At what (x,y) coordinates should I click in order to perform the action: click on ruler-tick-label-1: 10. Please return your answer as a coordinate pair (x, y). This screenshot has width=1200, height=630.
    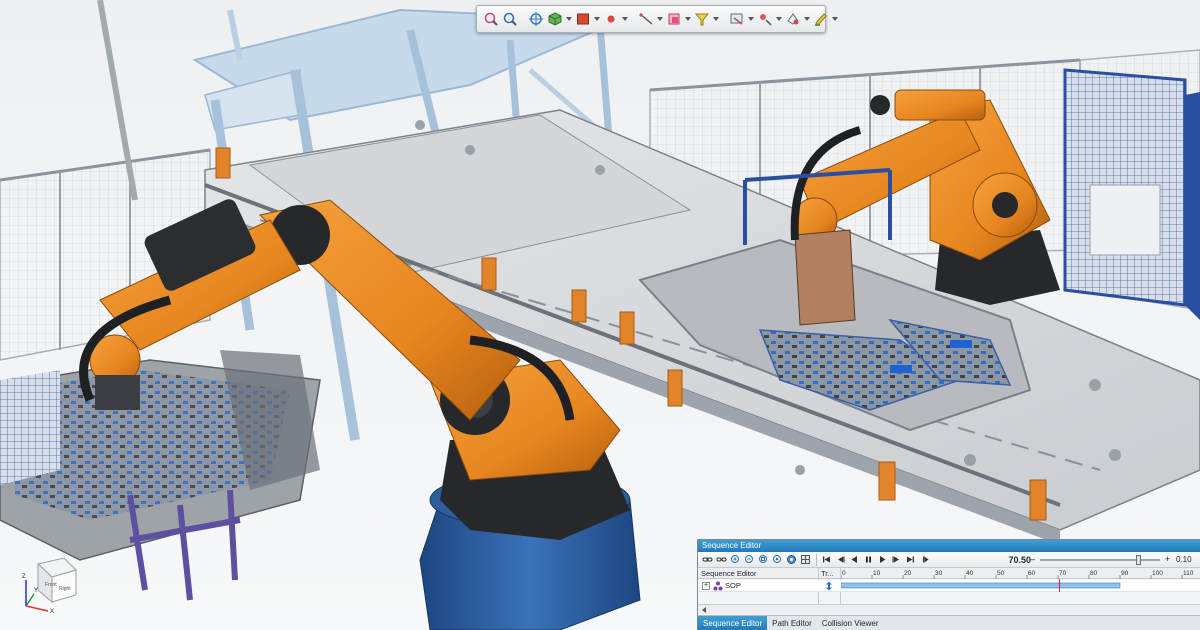
    Looking at the image, I should click on (877, 573).